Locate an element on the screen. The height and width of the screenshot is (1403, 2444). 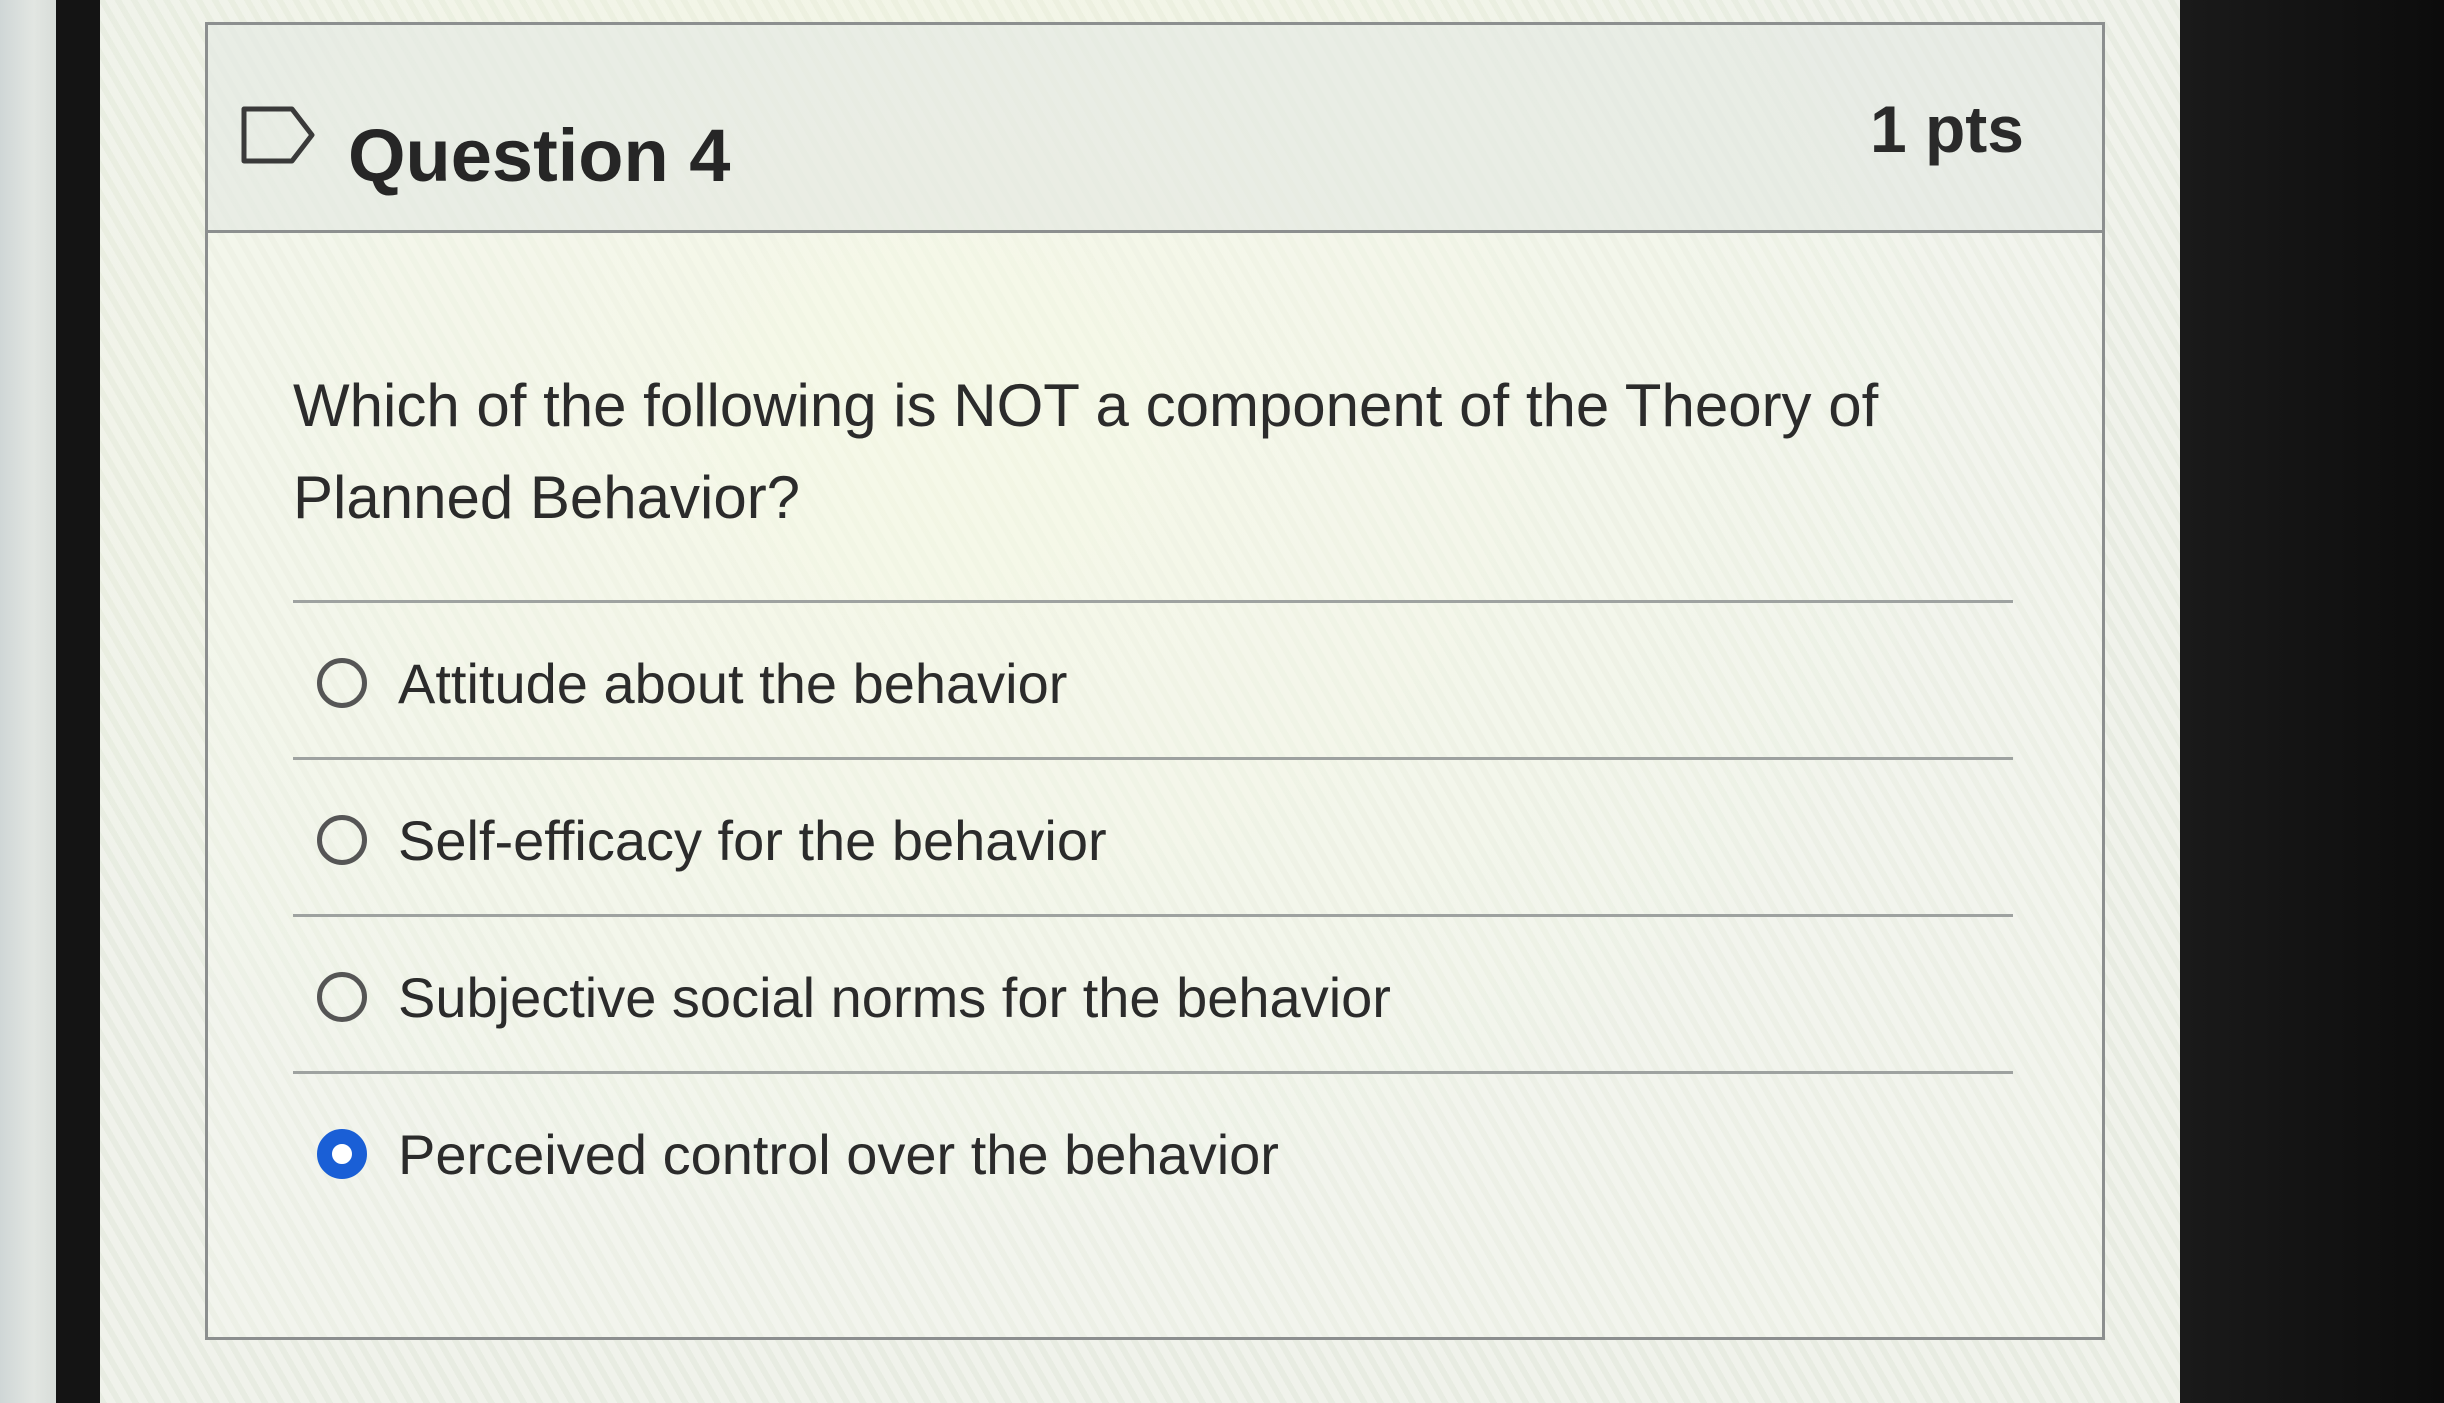
question-title: Question 4 is located at coordinates (539, 155).